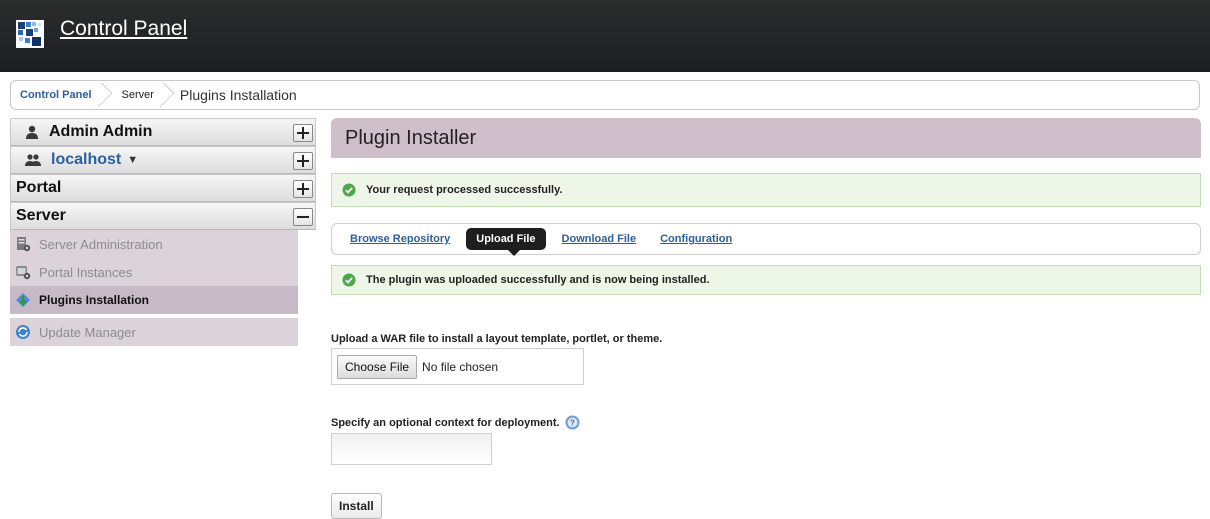 Image resolution: width=1210 pixels, height=519 pixels. What do you see at coordinates (506, 242) in the screenshot?
I see `tab-upload-file: Upload File` at bounding box center [506, 242].